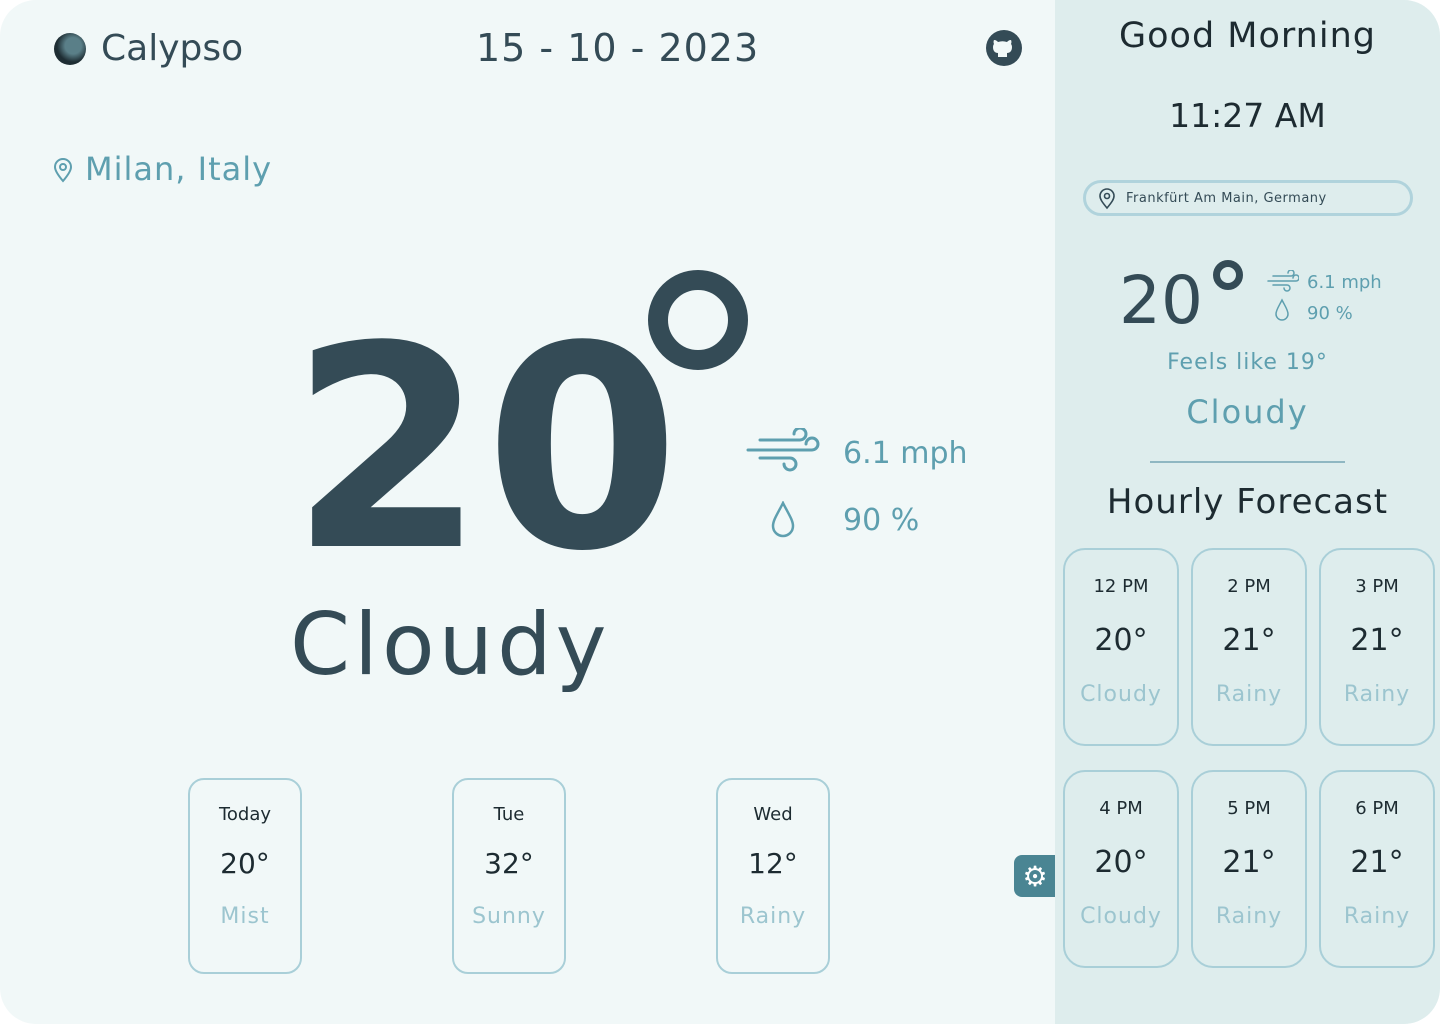 The width and height of the screenshot is (1440, 1024). What do you see at coordinates (773, 916) in the screenshot?
I see `day-condition: Rainy` at bounding box center [773, 916].